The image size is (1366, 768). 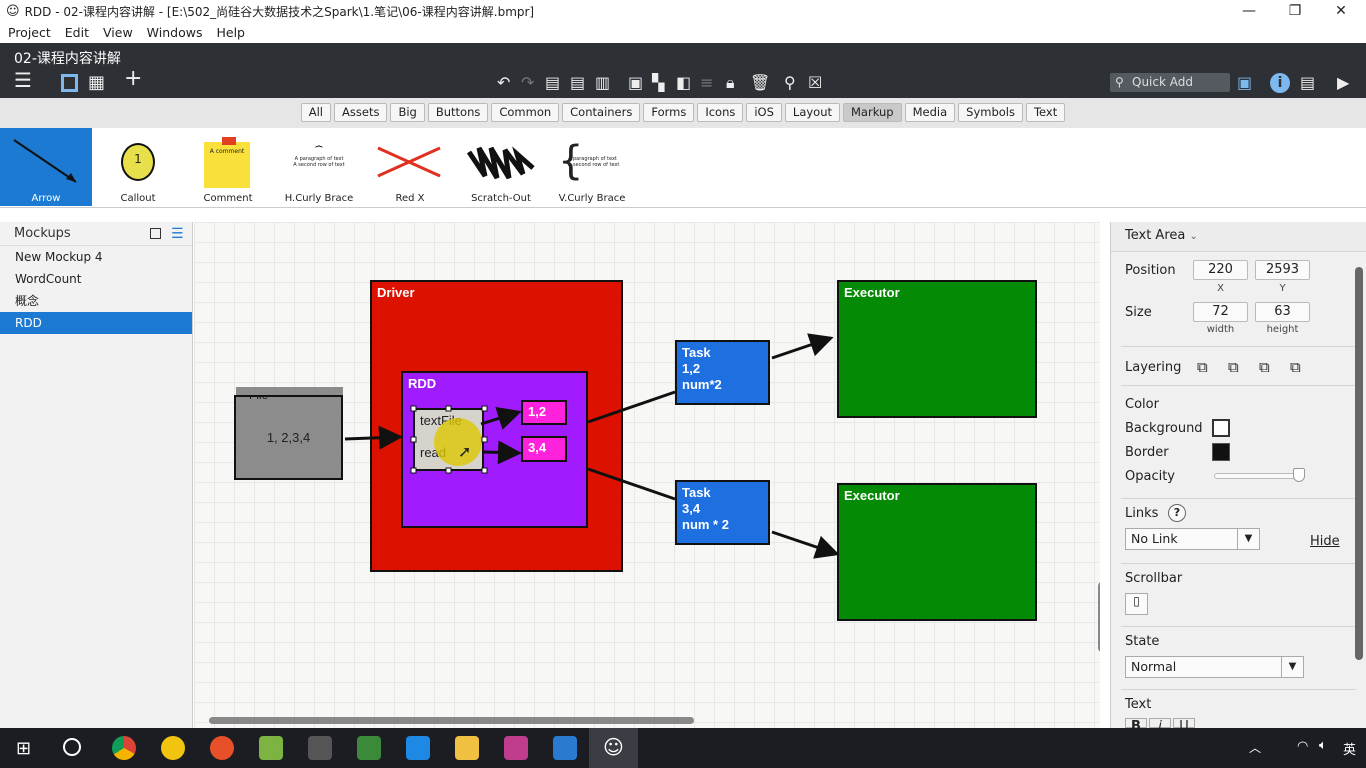 I want to click on link-dropdown: No Link ▼, so click(x=1192, y=539).